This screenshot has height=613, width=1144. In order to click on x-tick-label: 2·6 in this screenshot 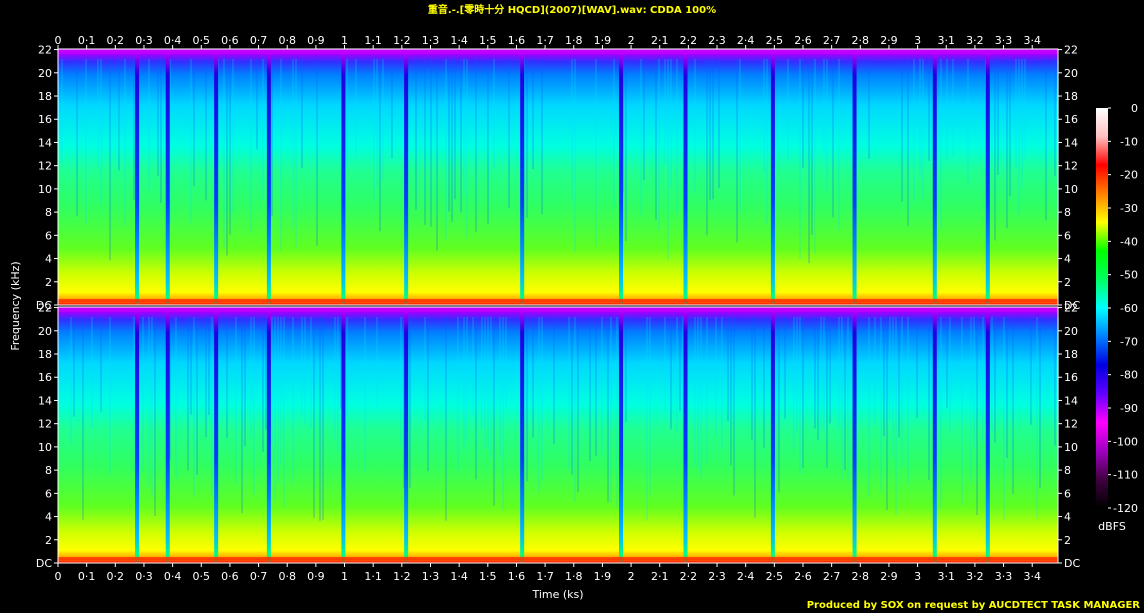, I will do `click(803, 40)`.